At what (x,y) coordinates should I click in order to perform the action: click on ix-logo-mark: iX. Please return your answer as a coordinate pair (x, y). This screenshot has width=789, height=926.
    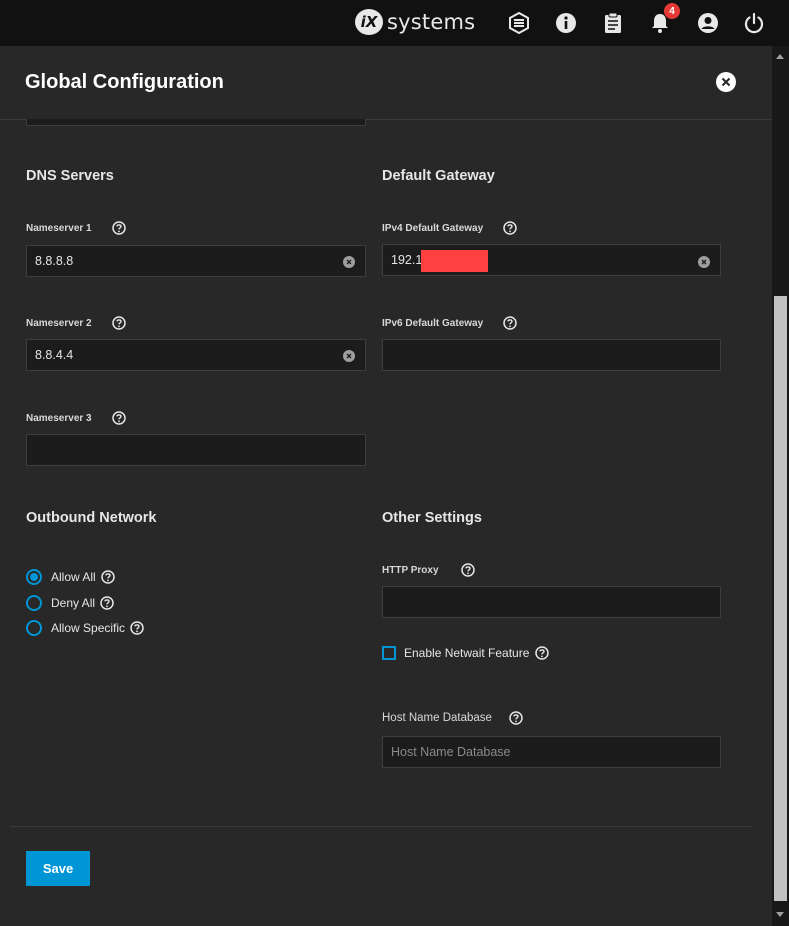
    Looking at the image, I should click on (369, 22).